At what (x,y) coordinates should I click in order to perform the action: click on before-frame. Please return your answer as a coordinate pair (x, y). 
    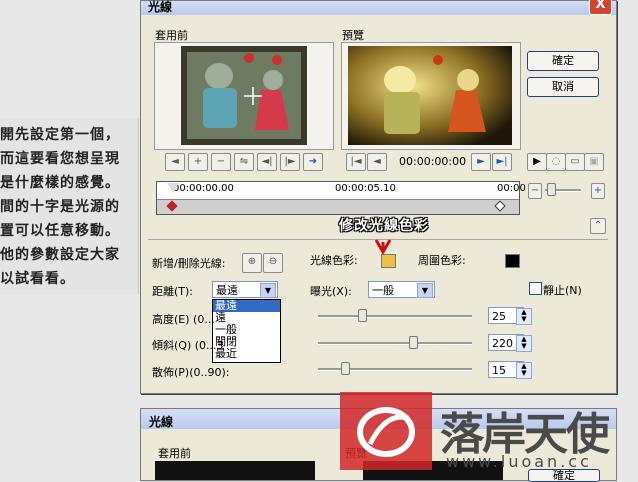
    Looking at the image, I should click on (244, 96).